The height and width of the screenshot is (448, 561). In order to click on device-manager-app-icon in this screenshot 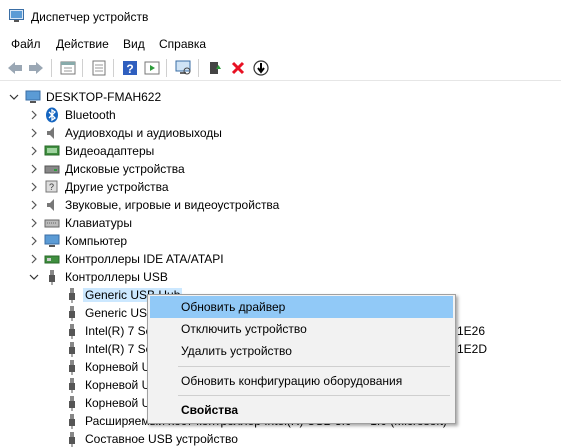, I will do `click(16, 15)`.